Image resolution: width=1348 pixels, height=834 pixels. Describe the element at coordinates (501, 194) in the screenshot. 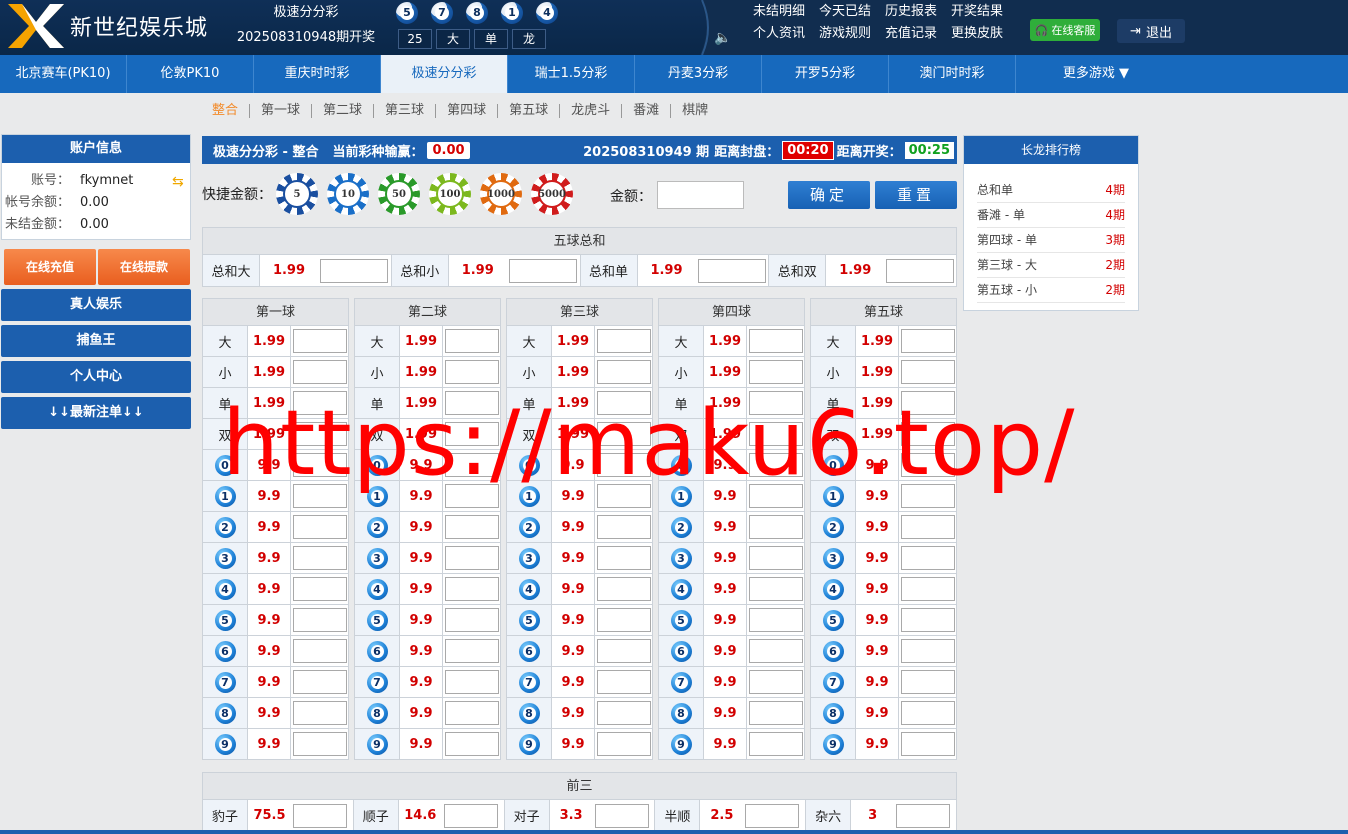

I see `chip-1000-icon: 1000` at that location.